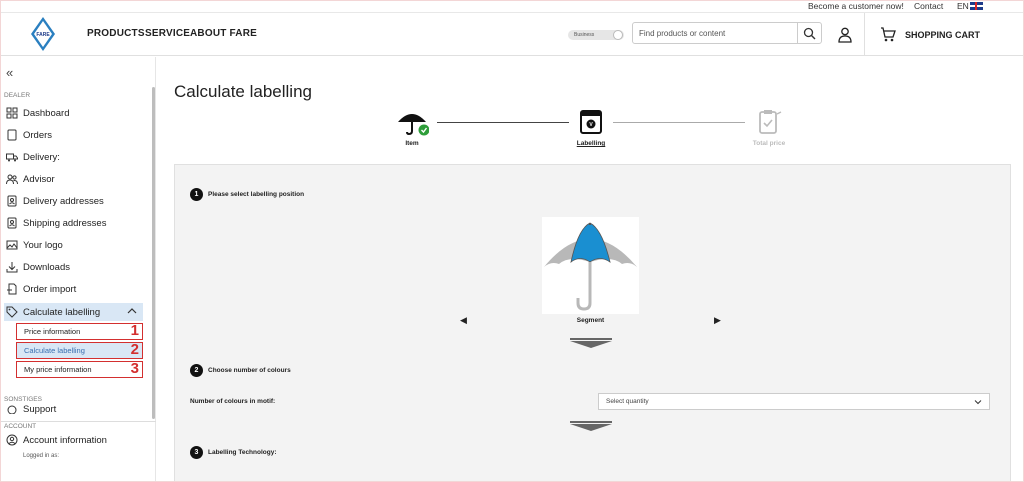 This screenshot has width=1024, height=482. I want to click on nav-products: PRODUCTS, so click(116, 33).